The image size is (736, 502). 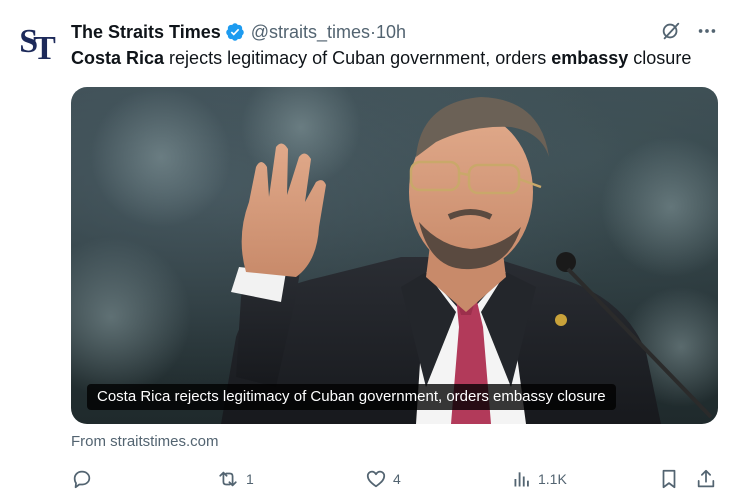 I want to click on more-icon, so click(x=707, y=31).